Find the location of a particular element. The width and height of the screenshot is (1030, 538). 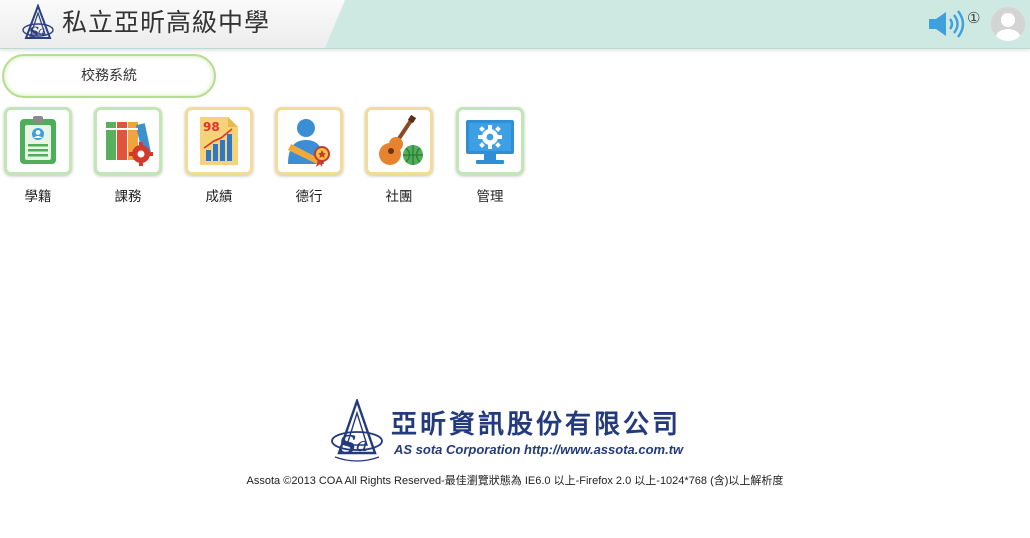

monitor-gear-icon is located at coordinates (490, 142).